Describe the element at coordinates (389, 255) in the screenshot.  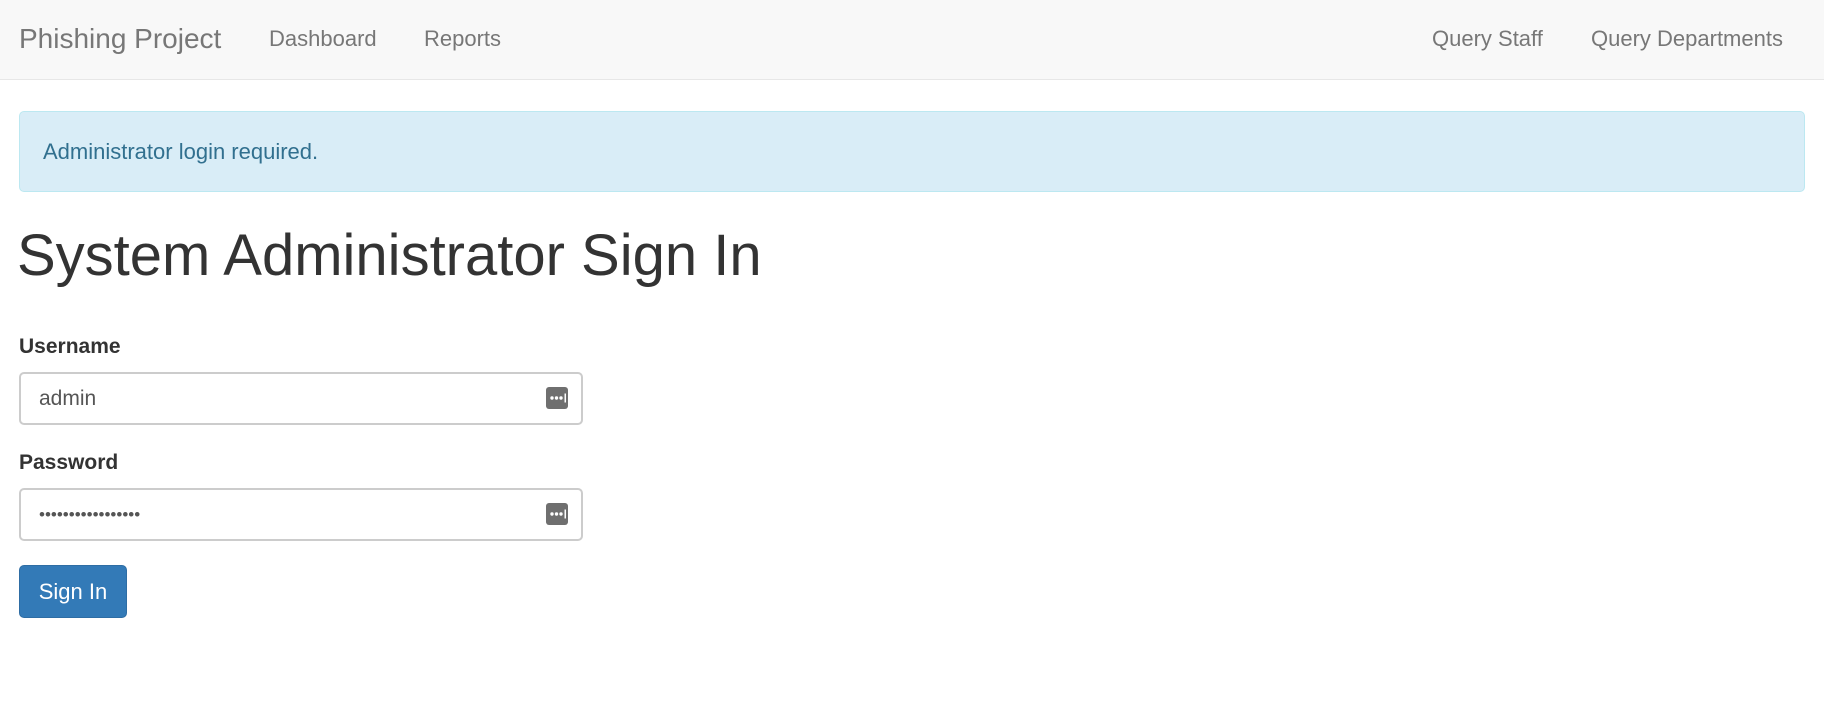
I see `page-title: System Administrator Sign In` at that location.